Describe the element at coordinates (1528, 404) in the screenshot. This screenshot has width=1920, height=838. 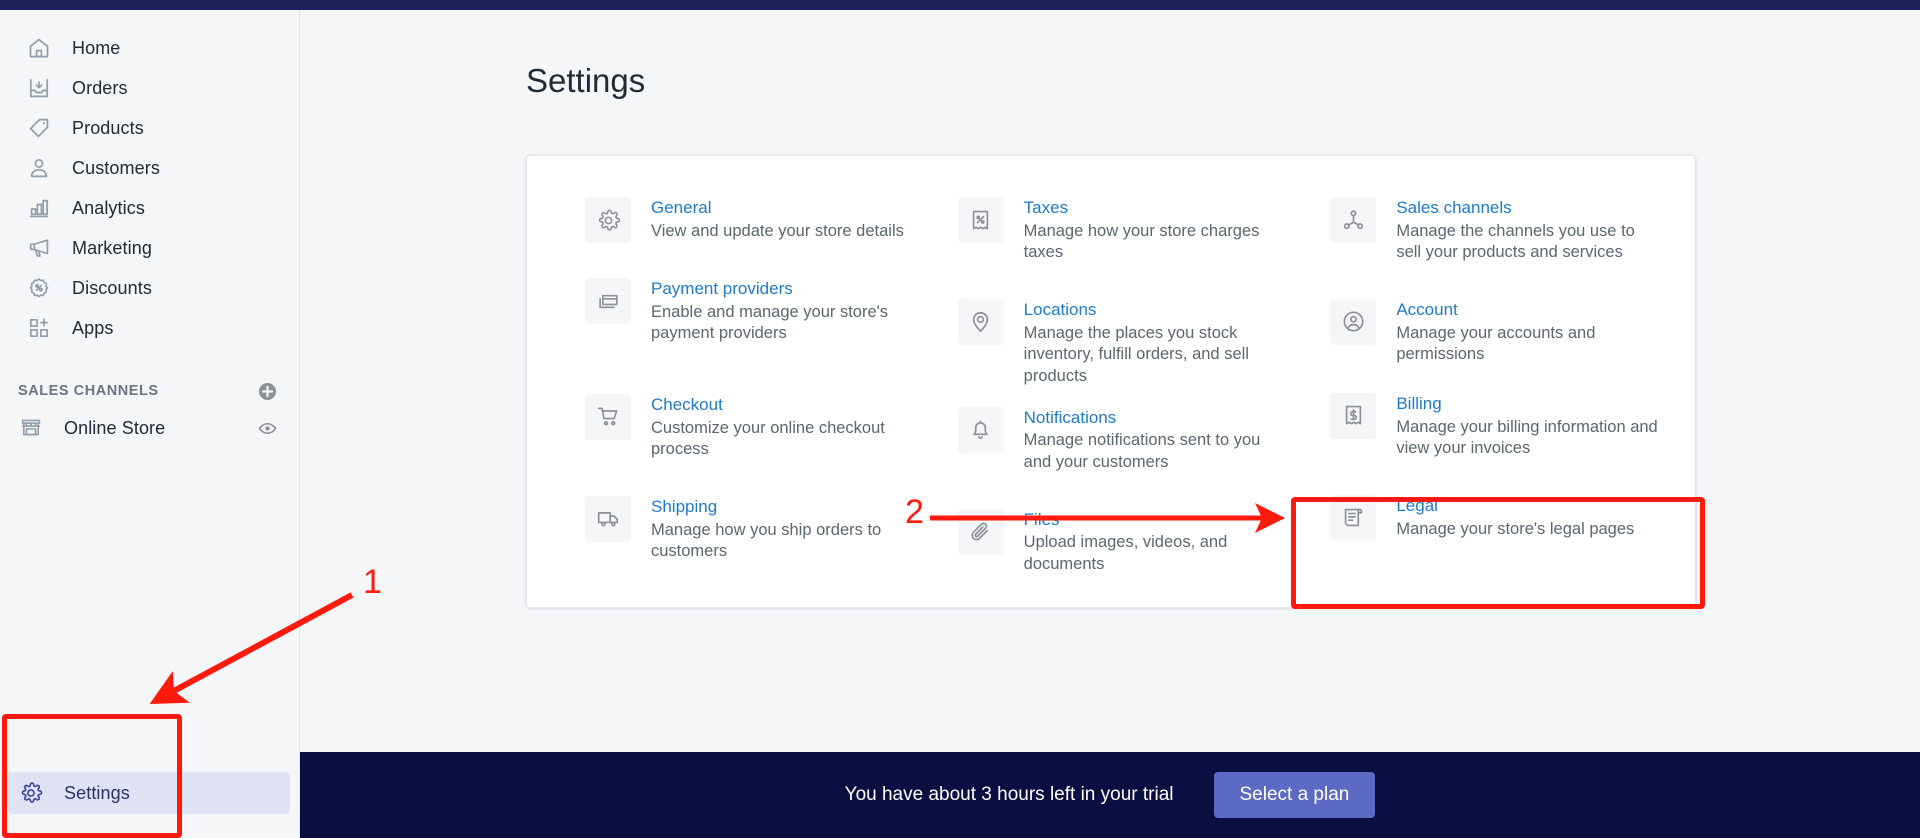
I see `setting-title: Billing` at that location.